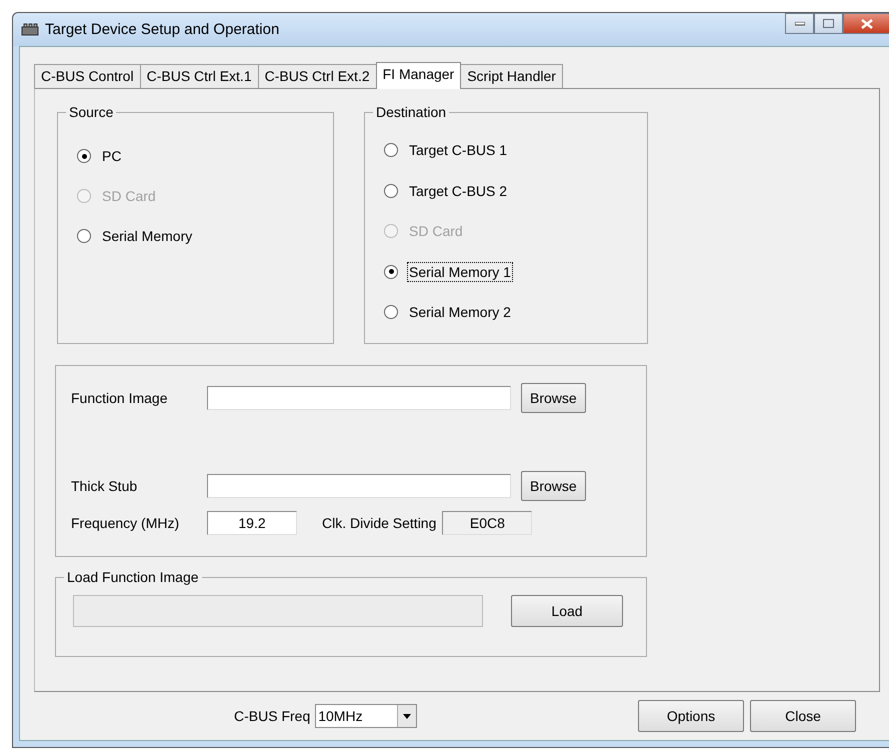  What do you see at coordinates (147, 236) in the screenshot?
I see `radio-label: Serial Memory` at bounding box center [147, 236].